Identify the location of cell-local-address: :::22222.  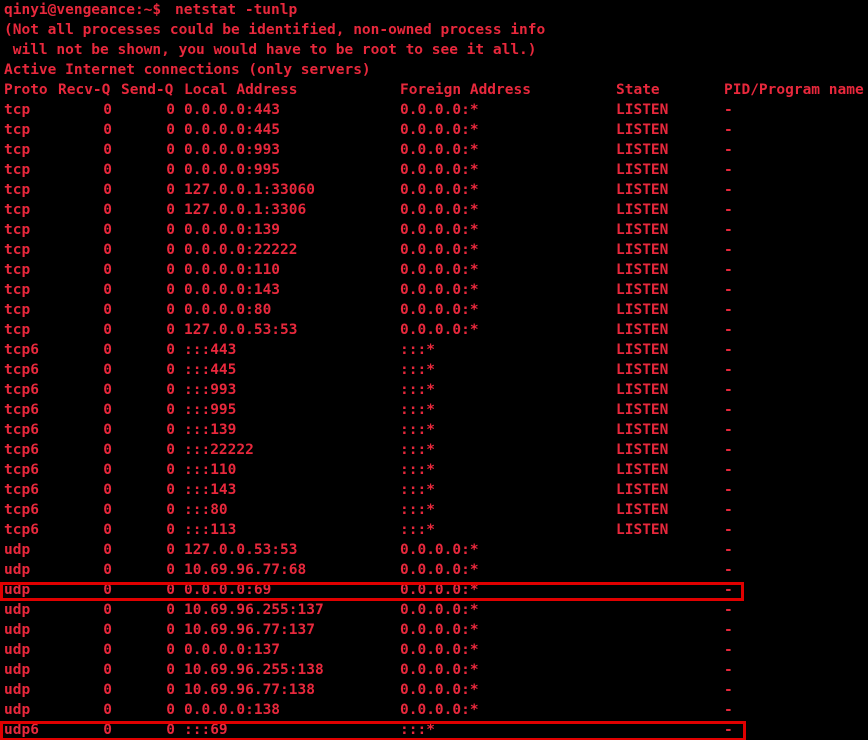
(219, 450).